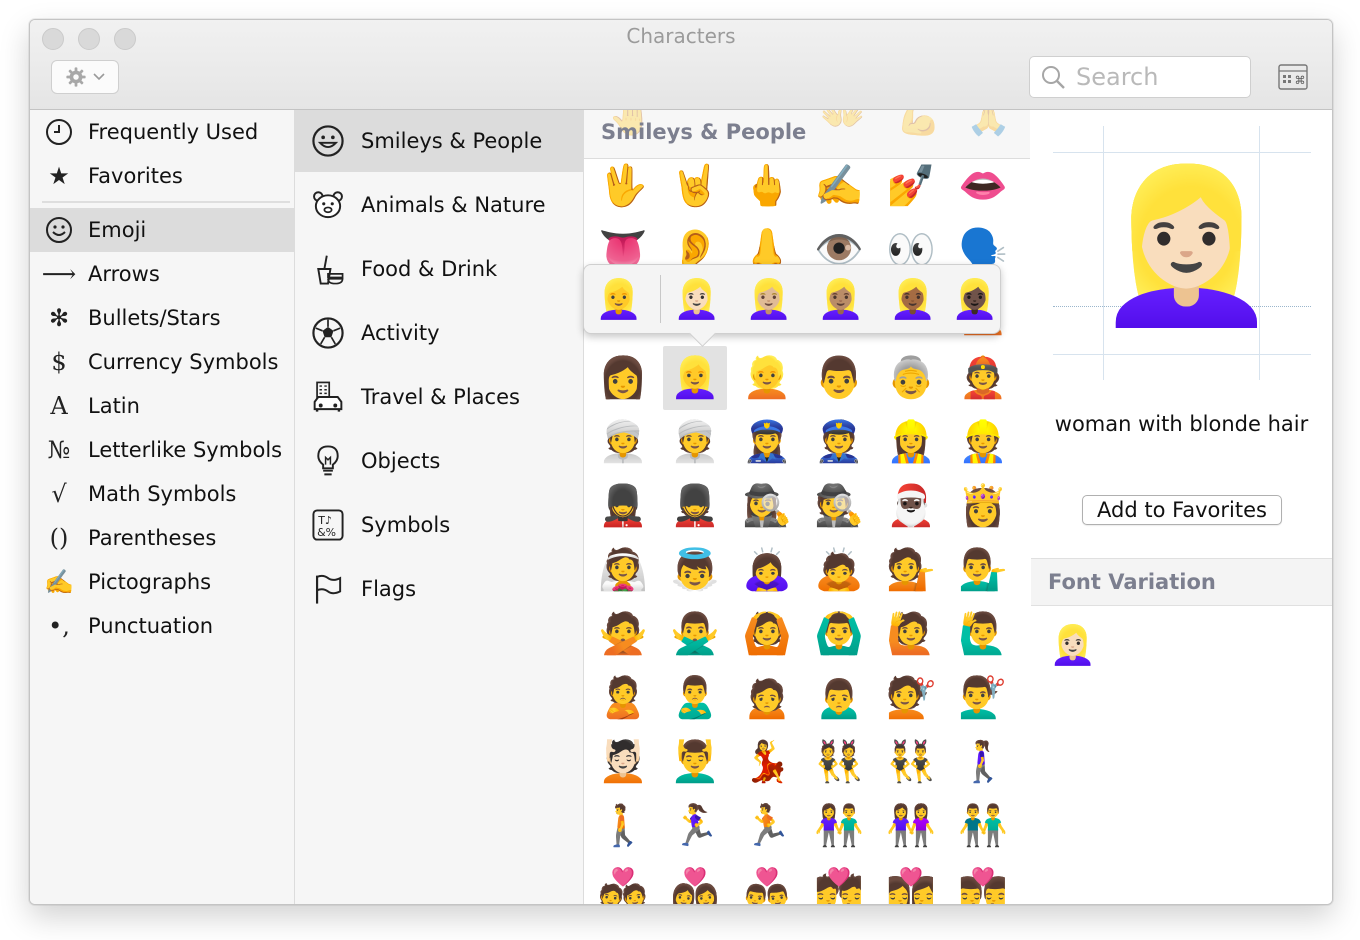  I want to click on emoji-cell: 🙋, so click(911, 634).